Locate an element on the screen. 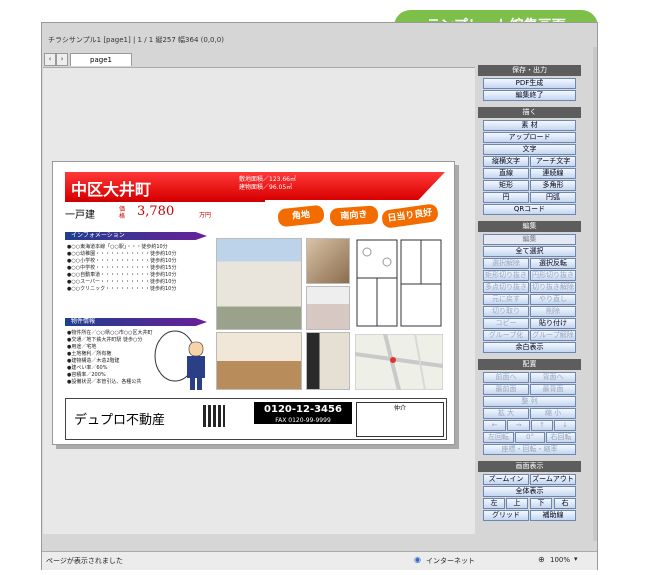  end-edit-button: 編集終了 is located at coordinates (529, 95).